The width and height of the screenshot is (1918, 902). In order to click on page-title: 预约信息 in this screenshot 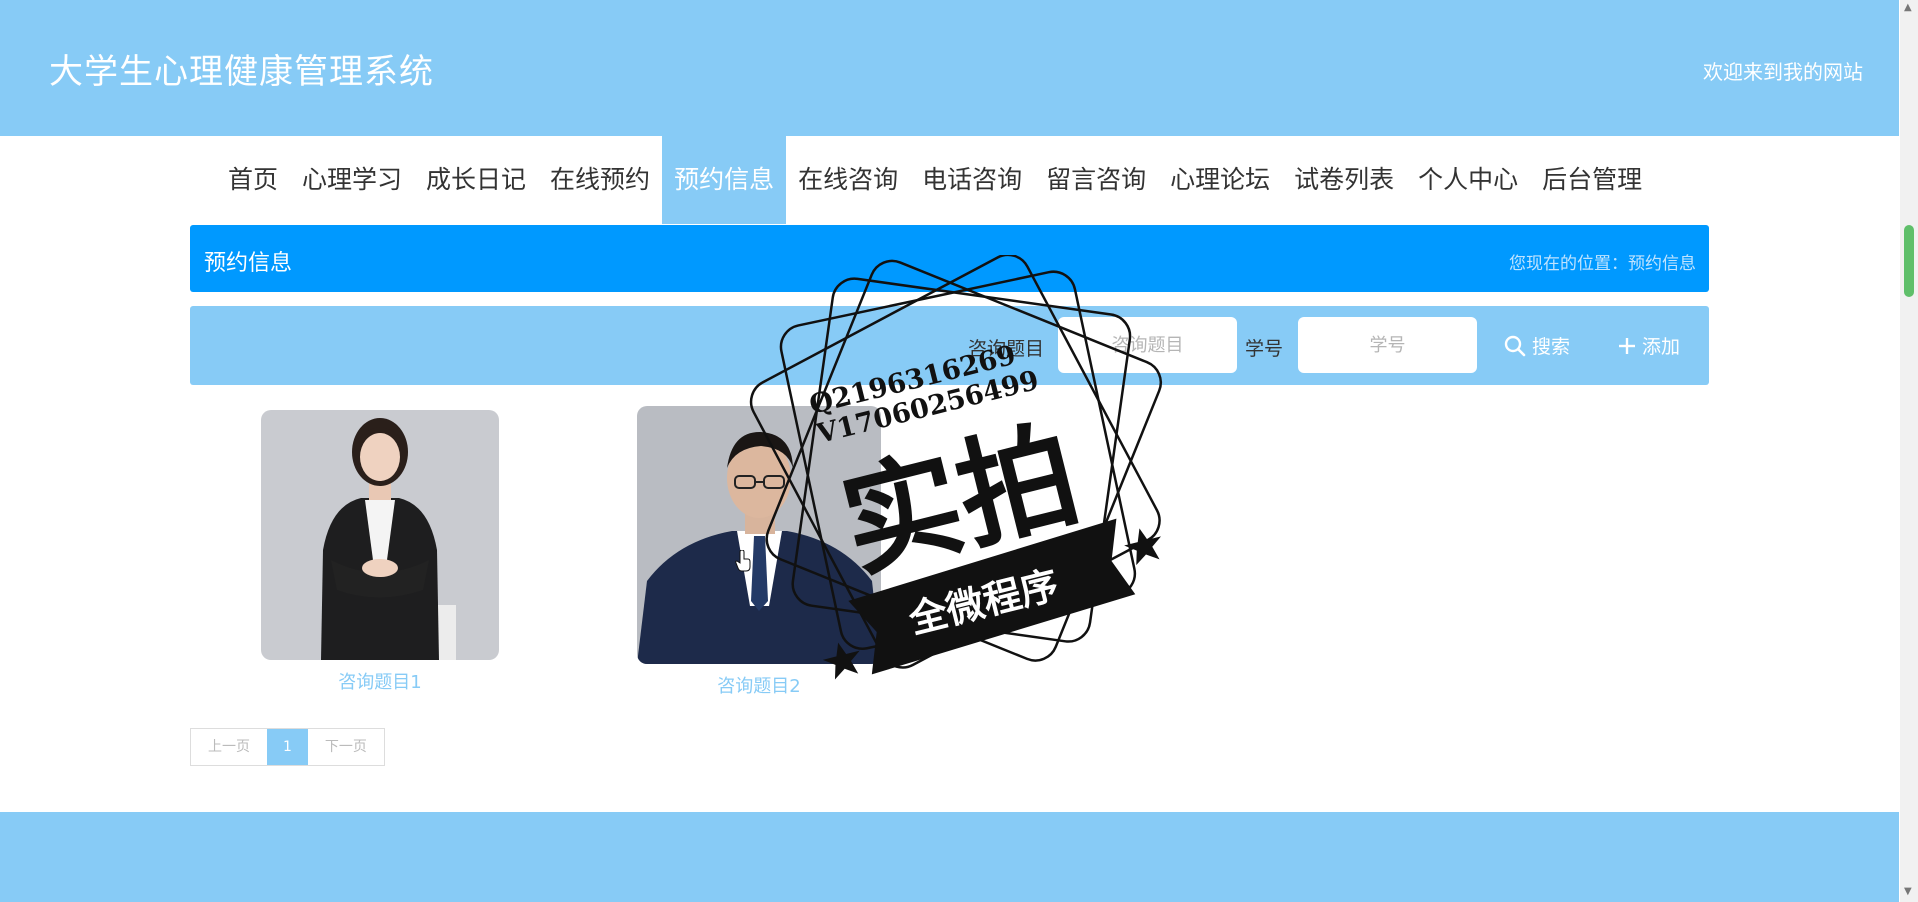, I will do `click(248, 263)`.